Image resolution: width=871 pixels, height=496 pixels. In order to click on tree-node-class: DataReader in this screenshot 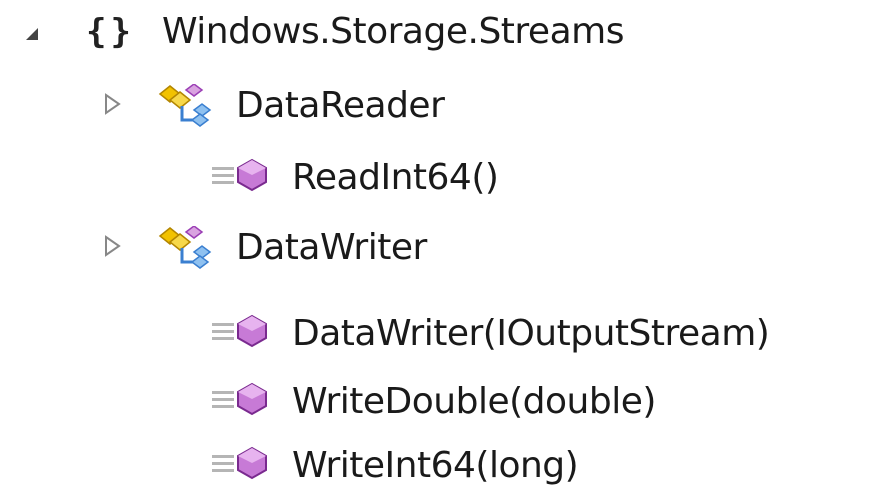, I will do `click(435, 104)`.